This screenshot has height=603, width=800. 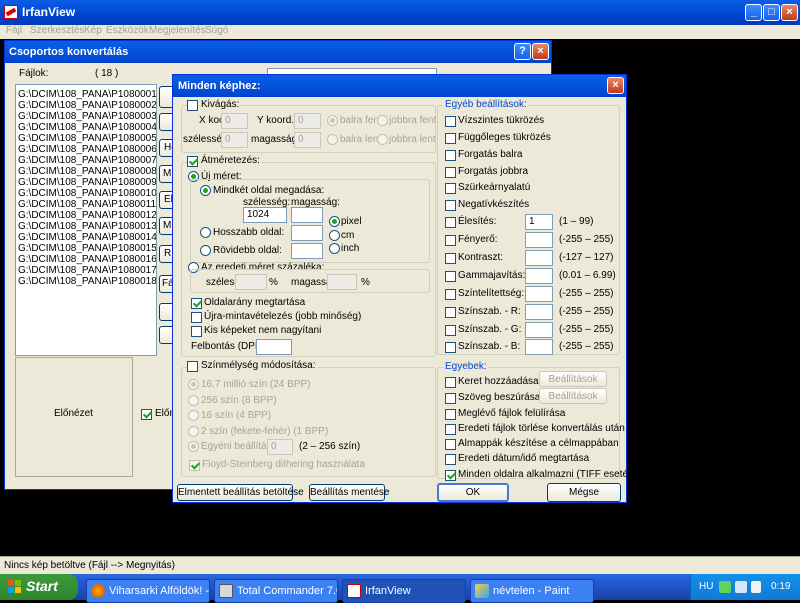 I want to click on shorter-side-input, so click(x=307, y=251).